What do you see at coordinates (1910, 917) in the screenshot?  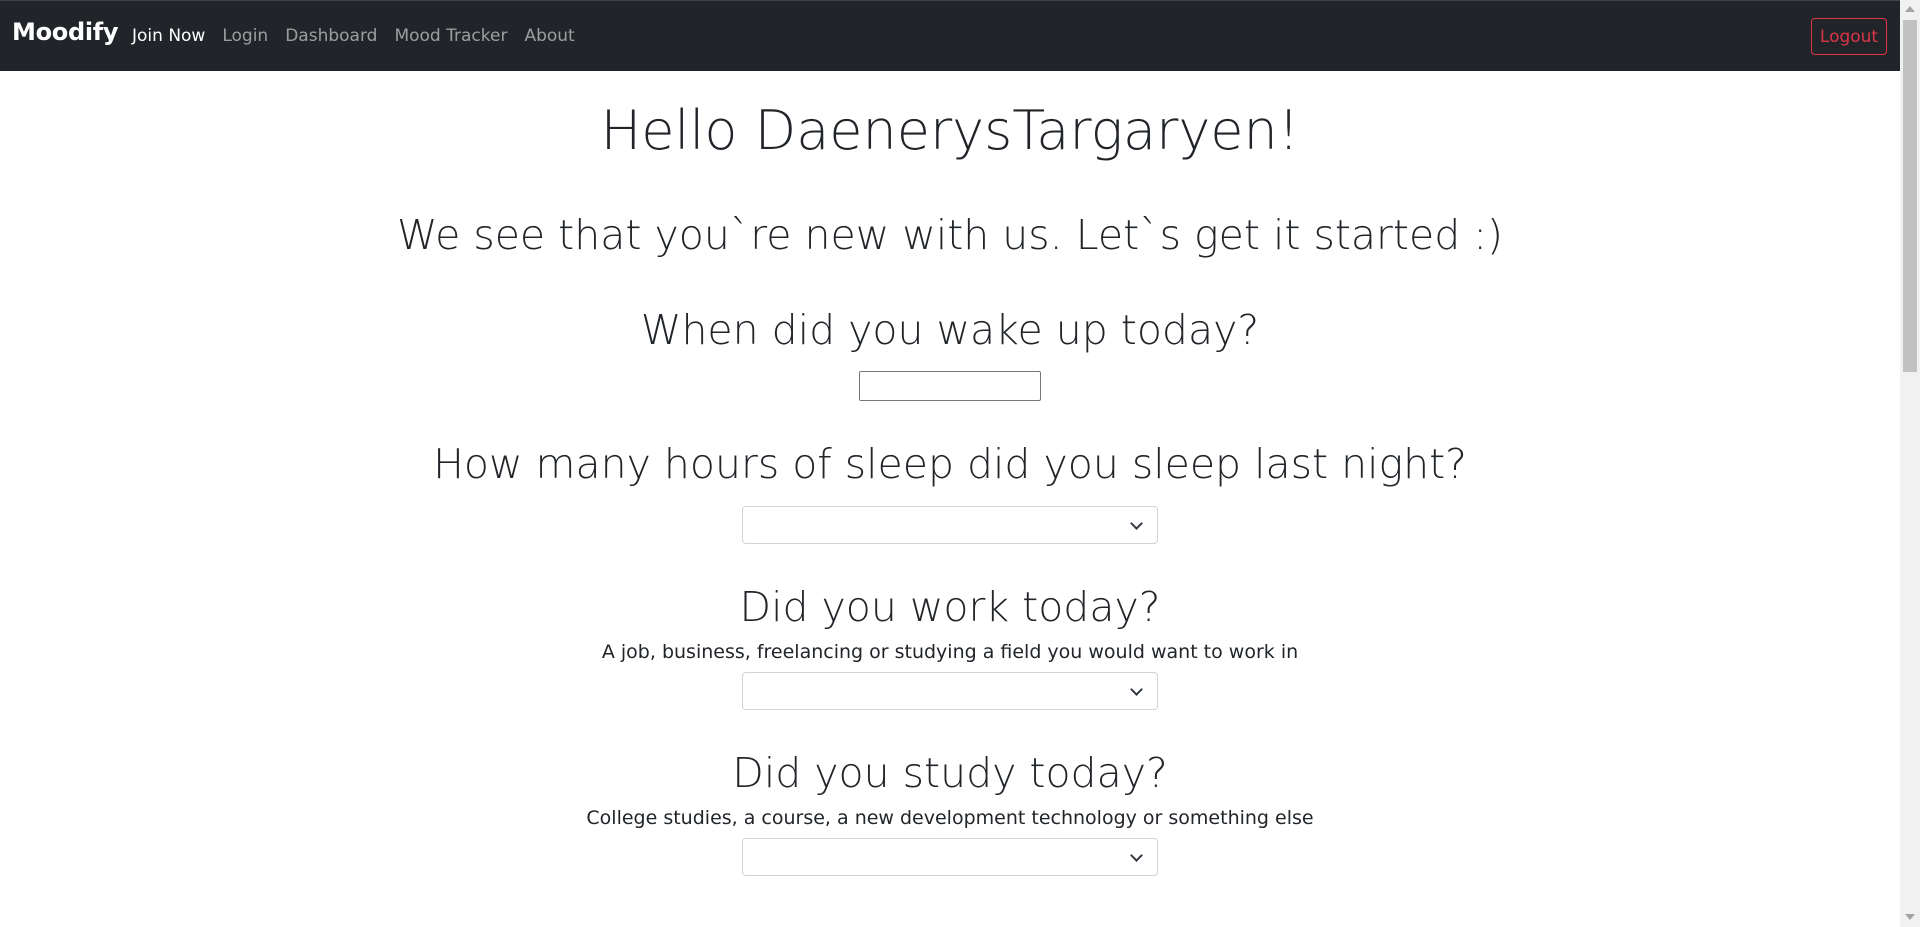 I see `scroll-down-arrow-icon` at bounding box center [1910, 917].